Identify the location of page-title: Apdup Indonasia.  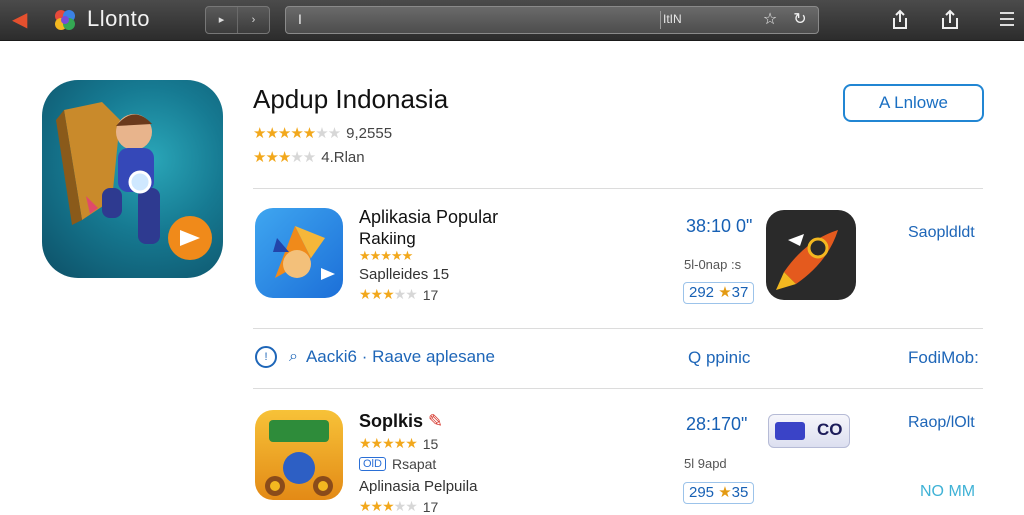
(351, 99).